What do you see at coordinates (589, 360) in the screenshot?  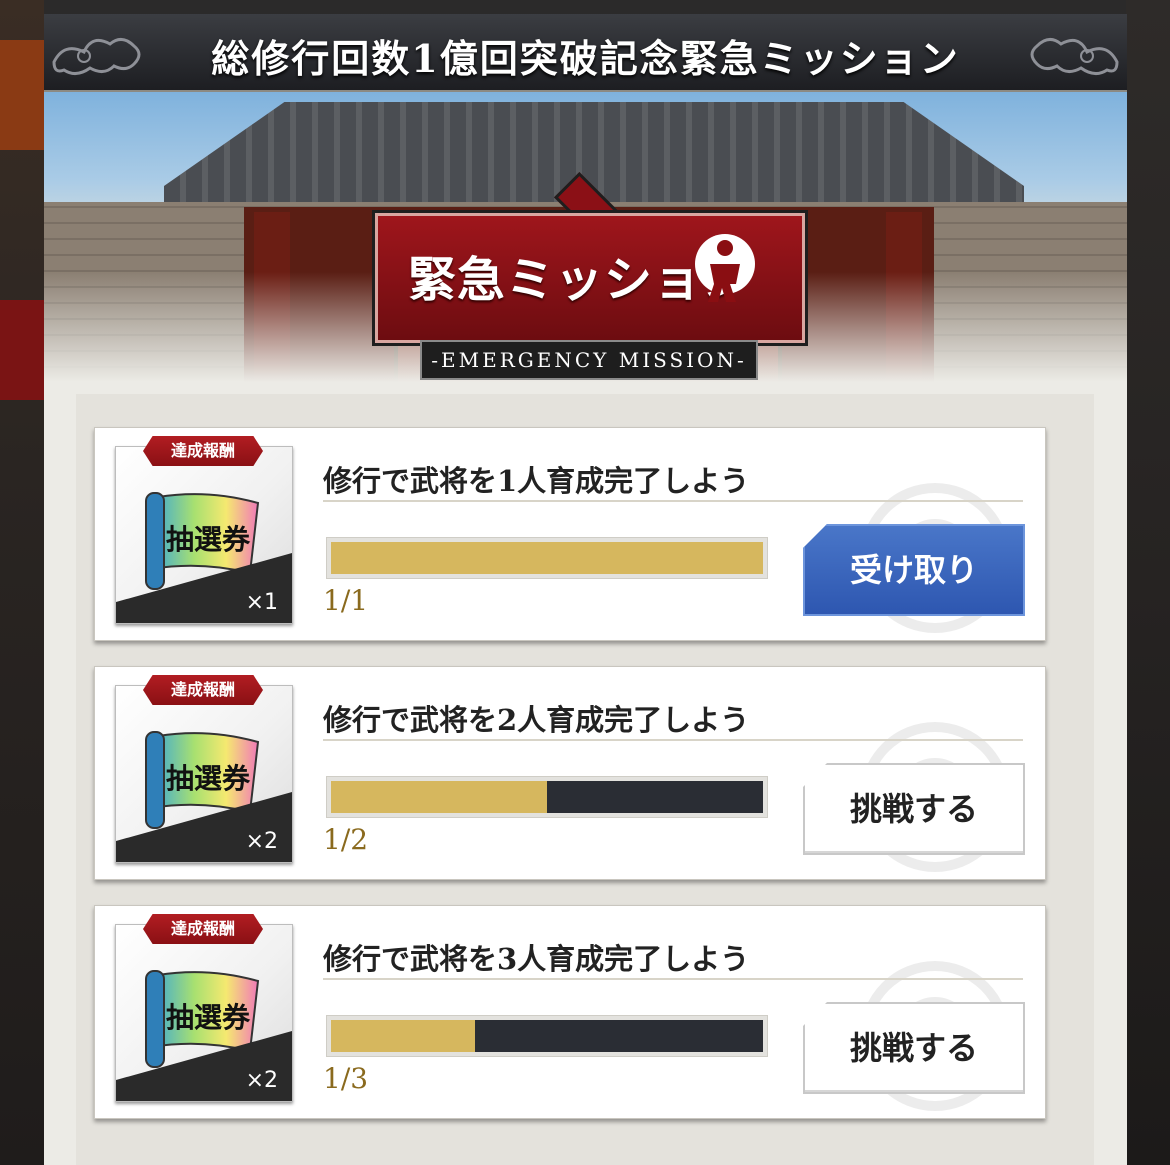 I see `badge-subtitle: -EMERGENCY MISSION-` at bounding box center [589, 360].